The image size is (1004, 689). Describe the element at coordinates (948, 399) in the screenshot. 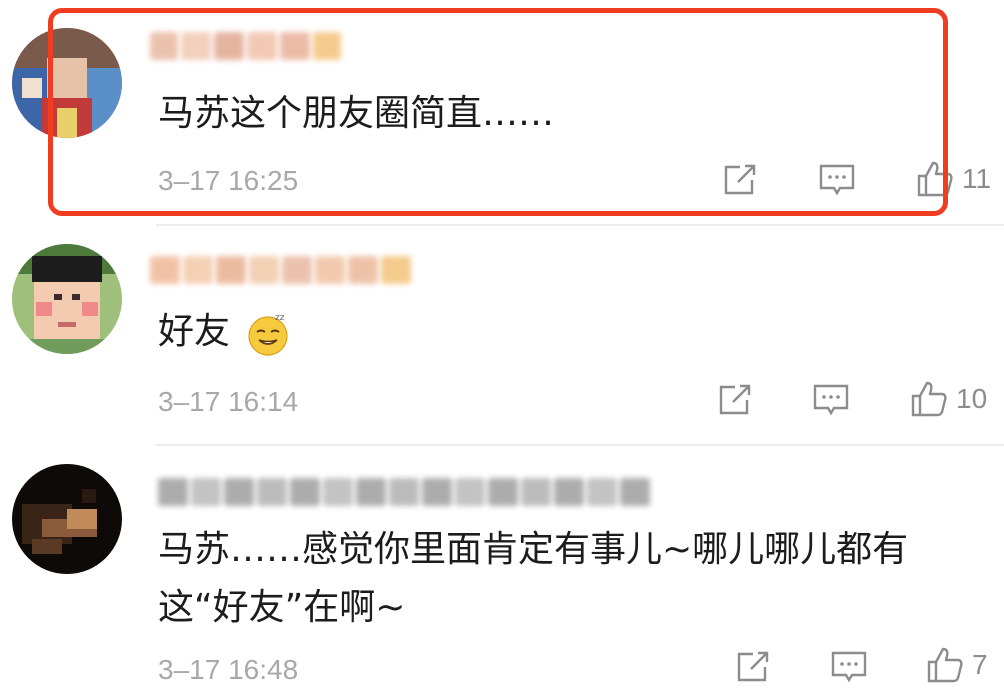

I see `like-button: 10` at that location.